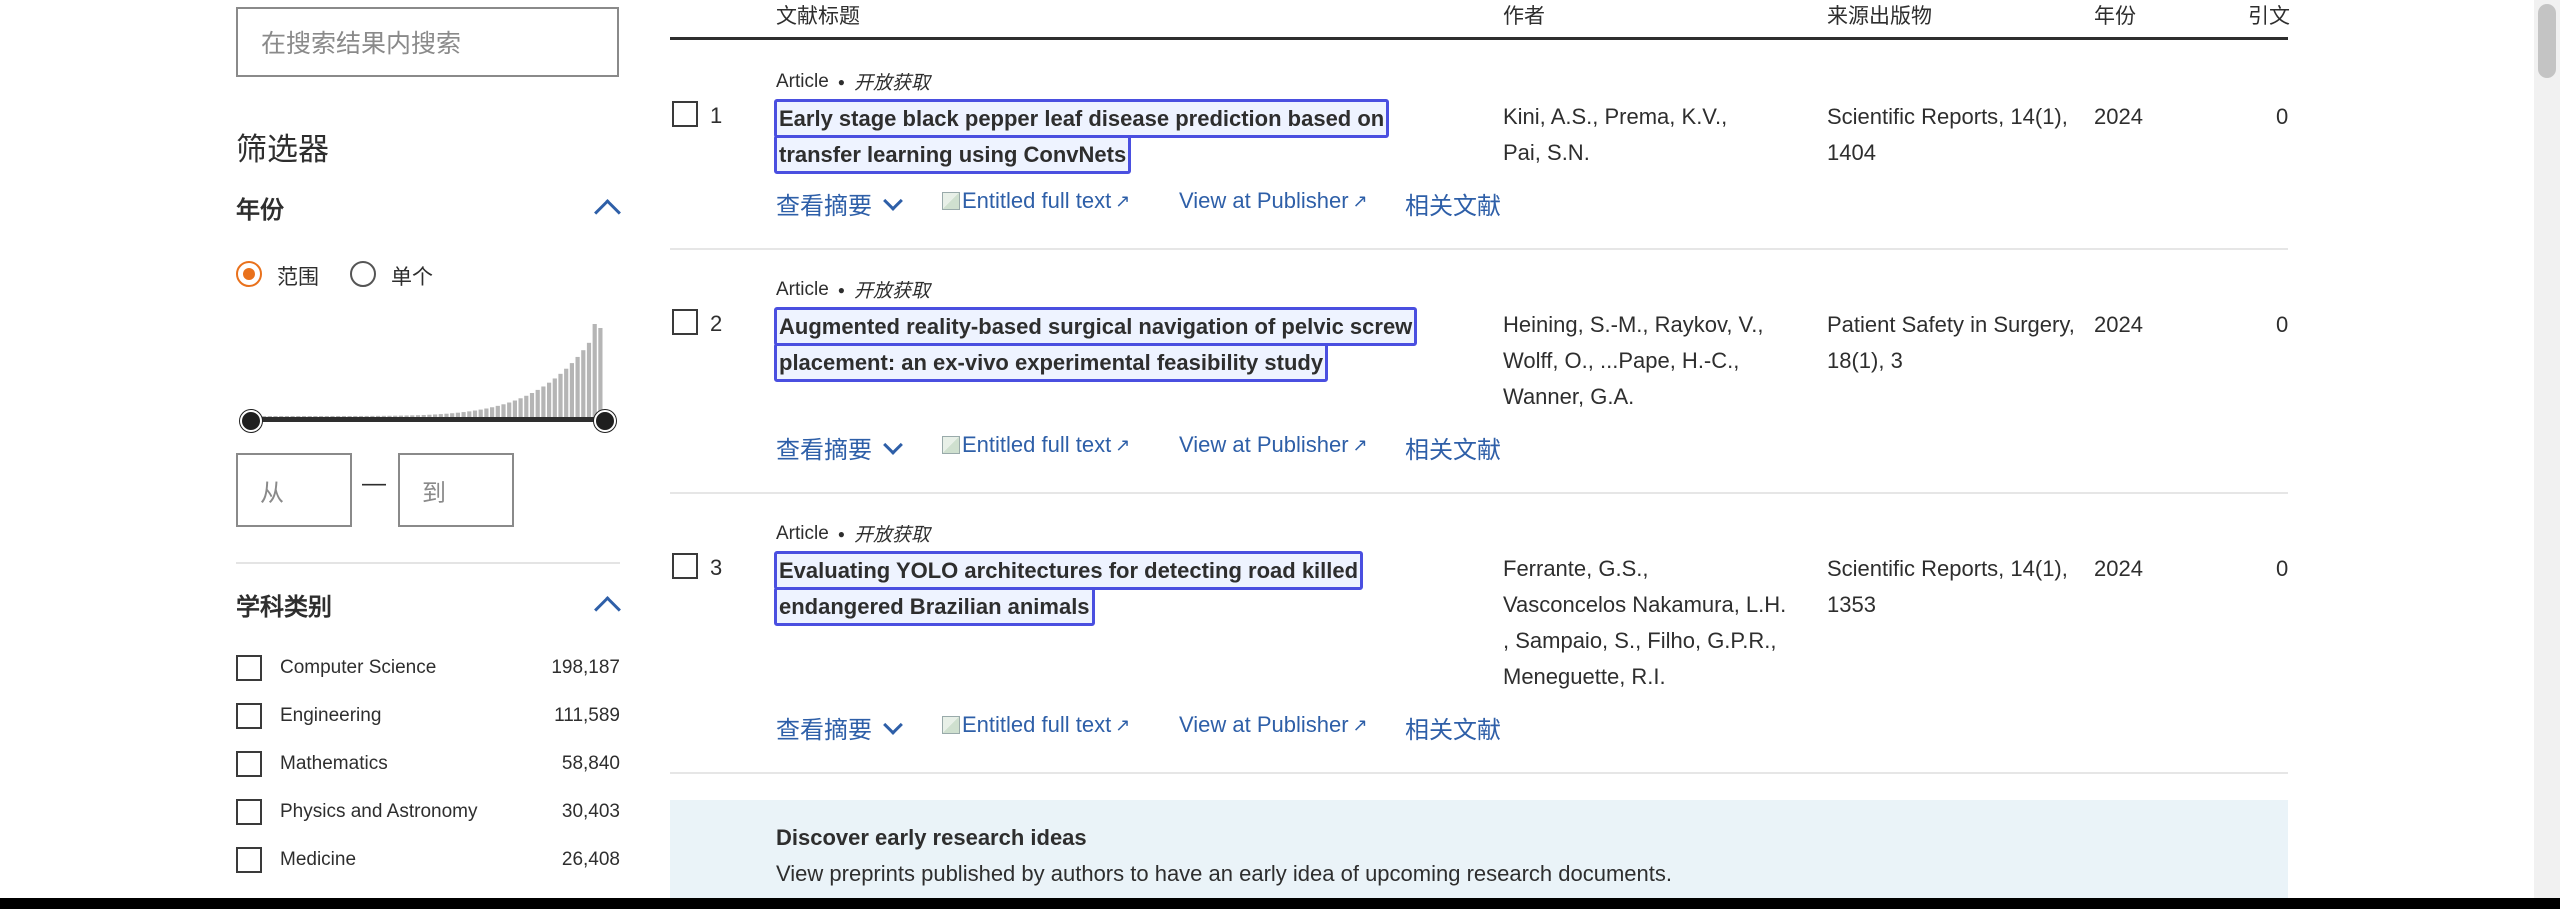 The image size is (2560, 909). I want to click on header-cited: 引文, so click(2269, 15).